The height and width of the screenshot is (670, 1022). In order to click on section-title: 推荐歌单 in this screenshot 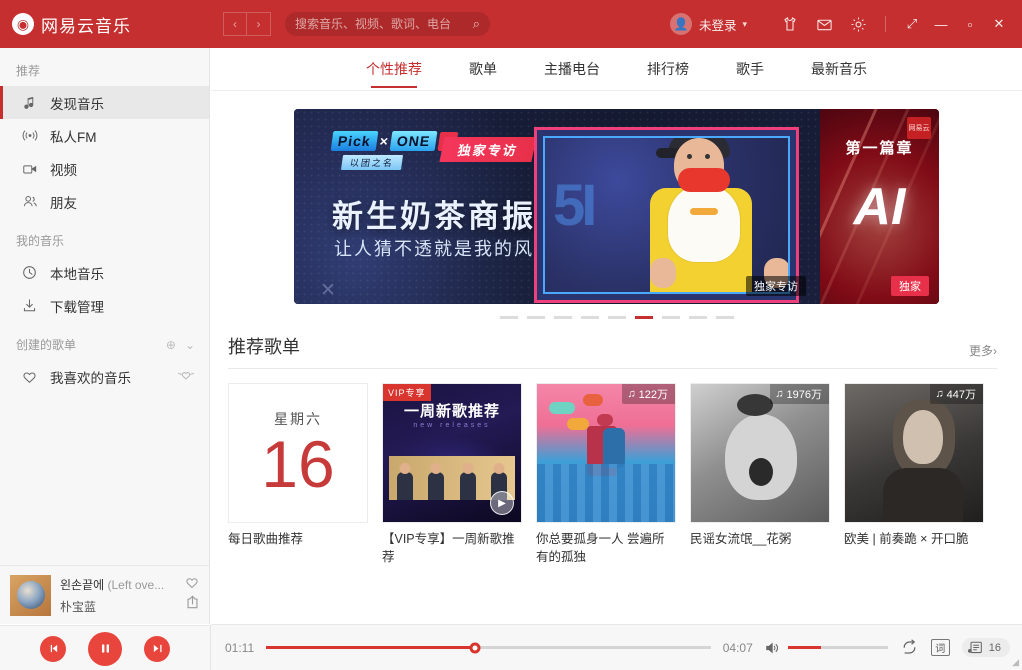, I will do `click(264, 347)`.